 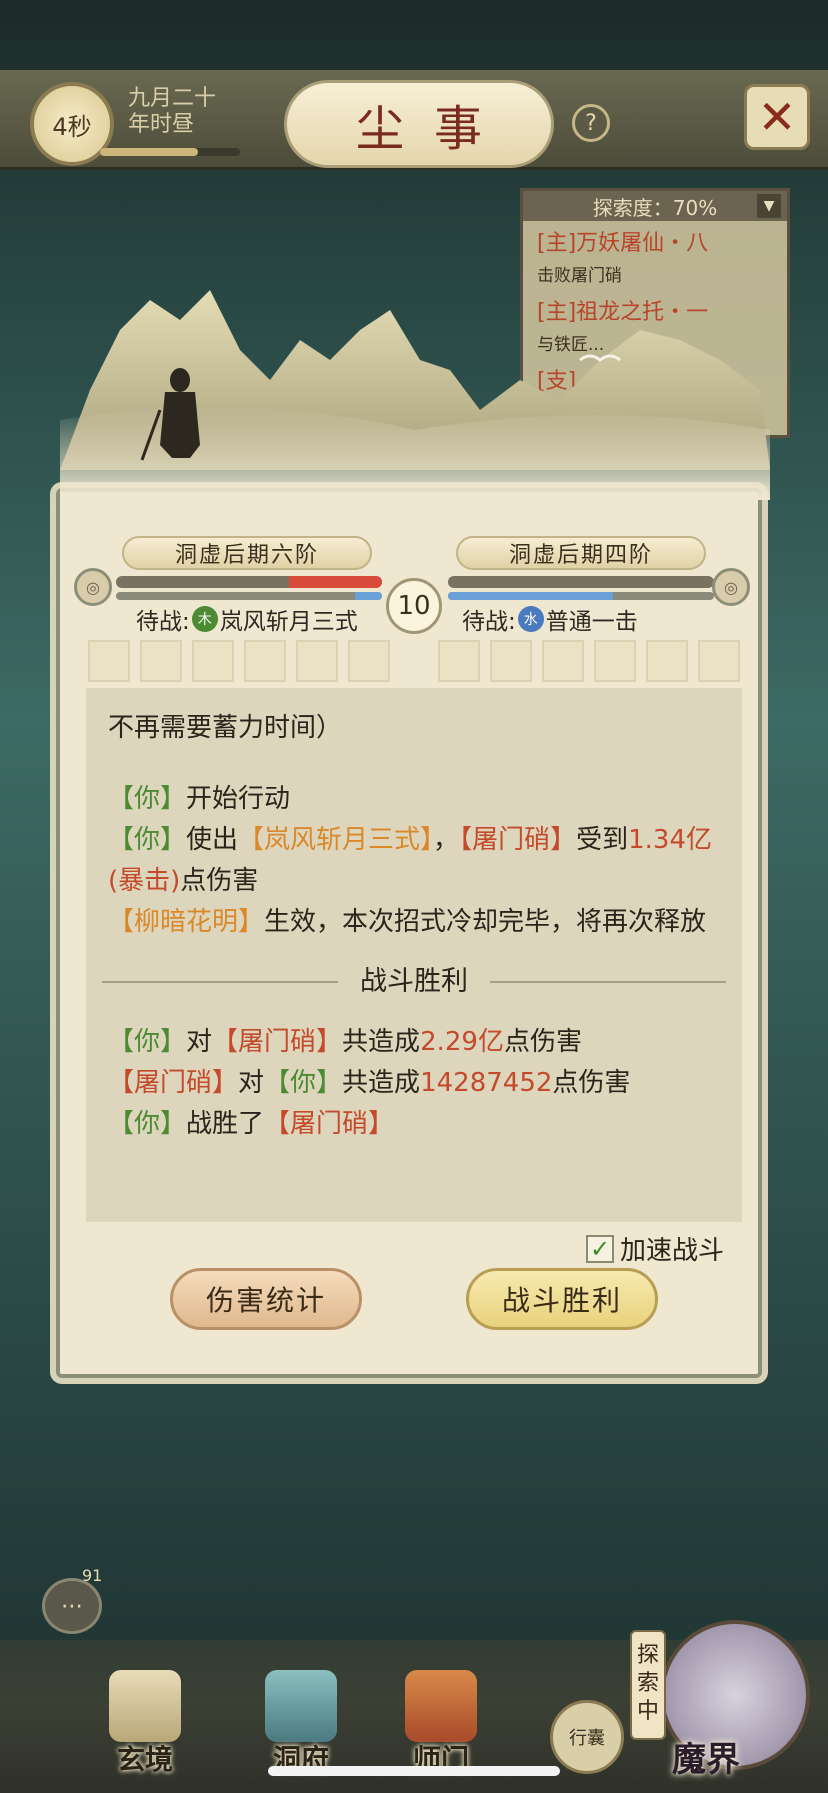 What do you see at coordinates (266, 1299) in the screenshot?
I see `damage-stats-button: 伤害统计` at bounding box center [266, 1299].